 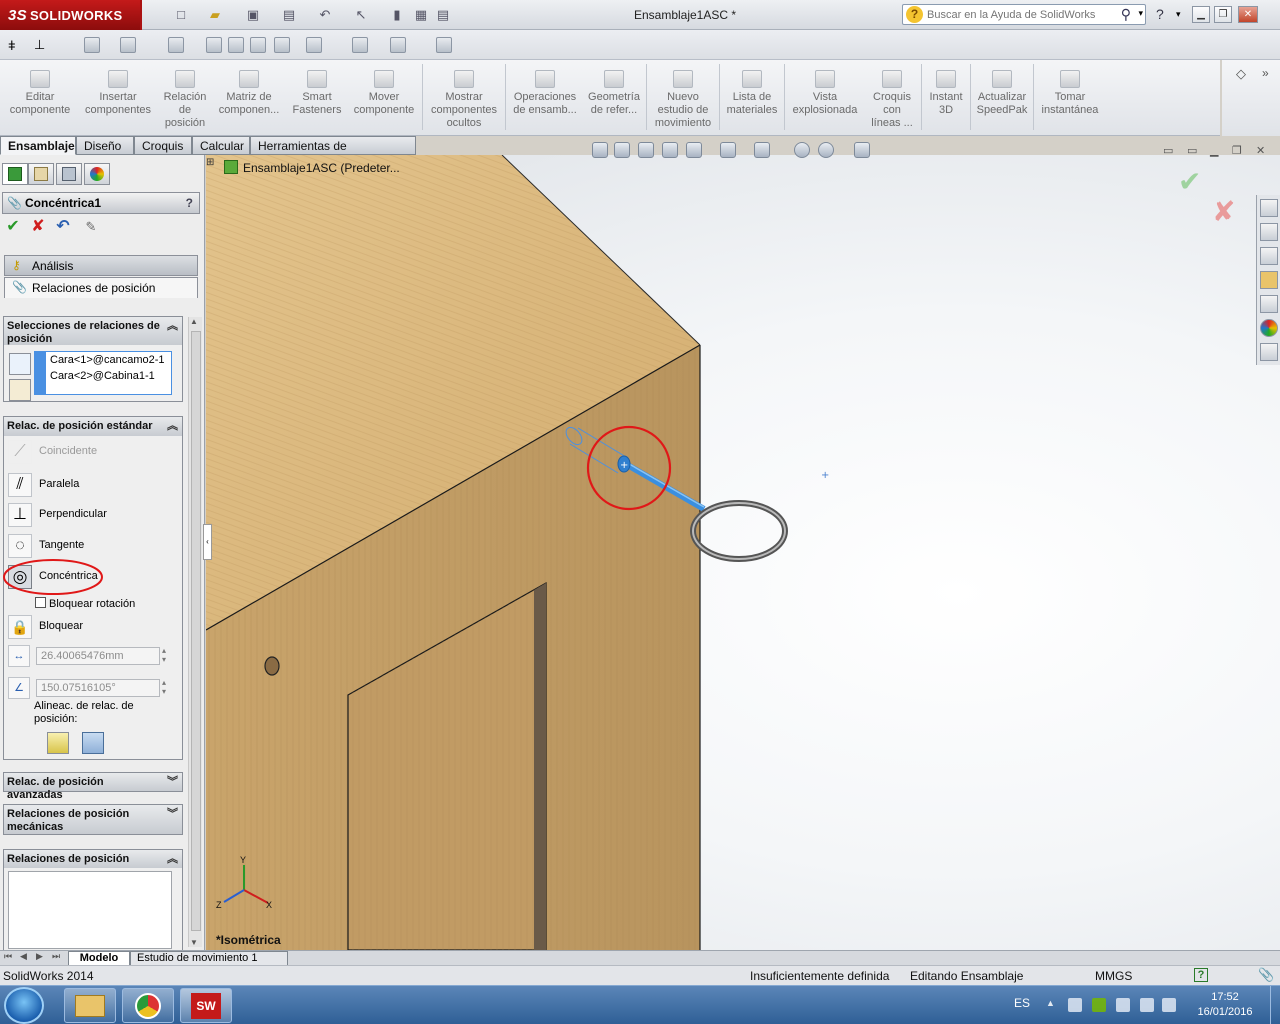 What do you see at coordinates (194, 942) in the screenshot?
I see `scroll-down-icon: ▼` at bounding box center [194, 942].